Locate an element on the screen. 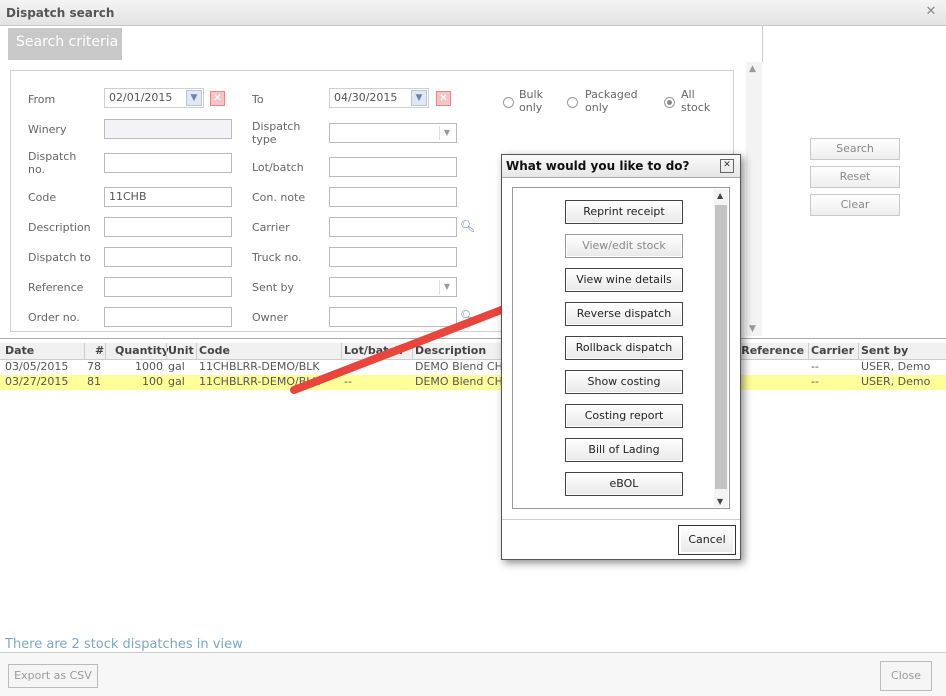  costing-report-button: Costing report is located at coordinates (624, 416).